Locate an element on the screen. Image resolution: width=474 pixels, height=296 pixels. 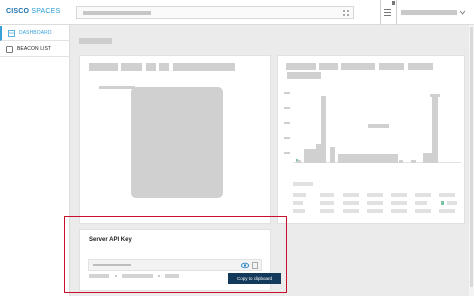
sidebar-item-dashboard: DASHBOARD is located at coordinates (35, 33).